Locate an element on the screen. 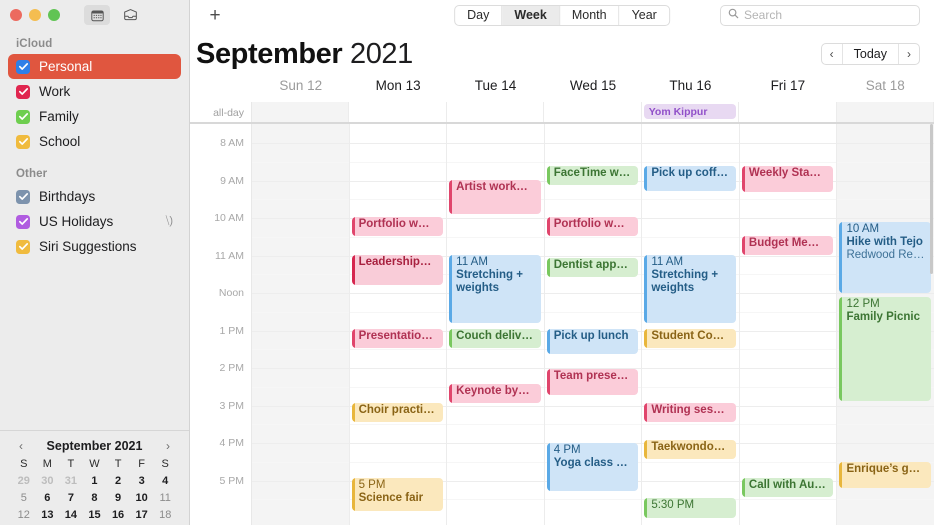  prev-week-button: ‹ is located at coordinates (832, 54).